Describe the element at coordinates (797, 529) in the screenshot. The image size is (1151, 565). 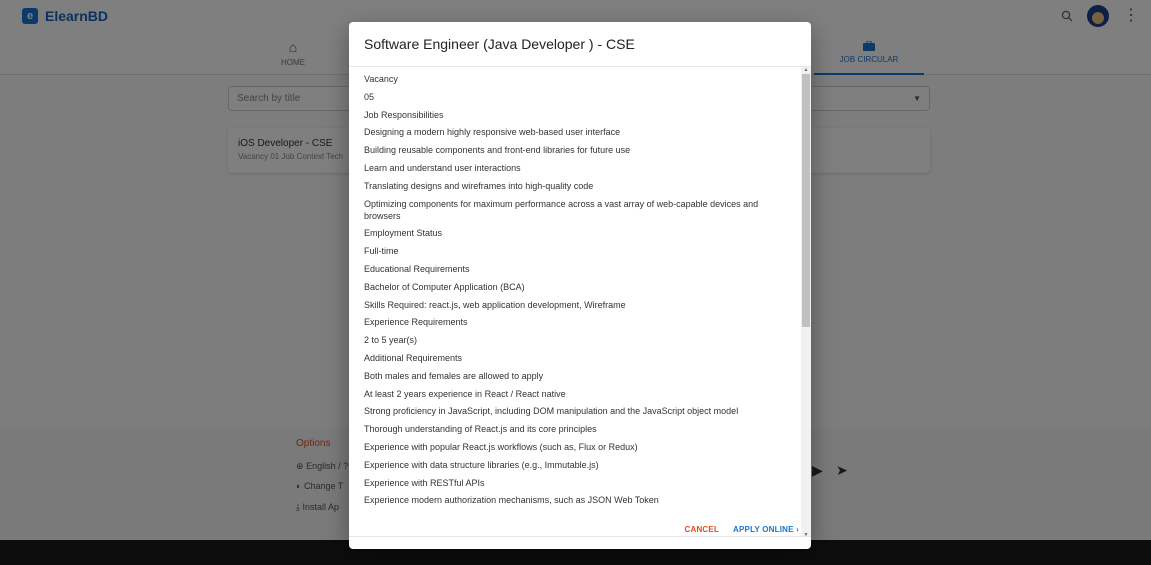
I see `chevron-right-icon: ›` at that location.